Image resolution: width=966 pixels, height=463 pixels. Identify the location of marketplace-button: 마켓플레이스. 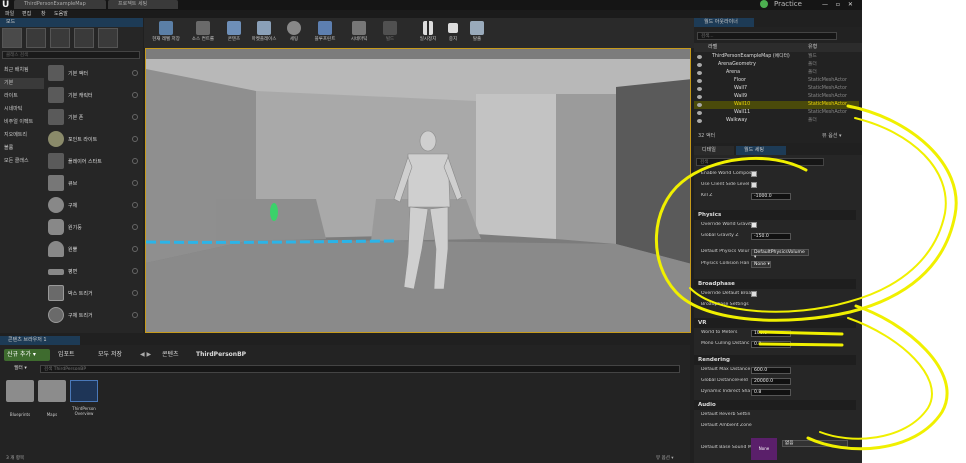
(264, 33).